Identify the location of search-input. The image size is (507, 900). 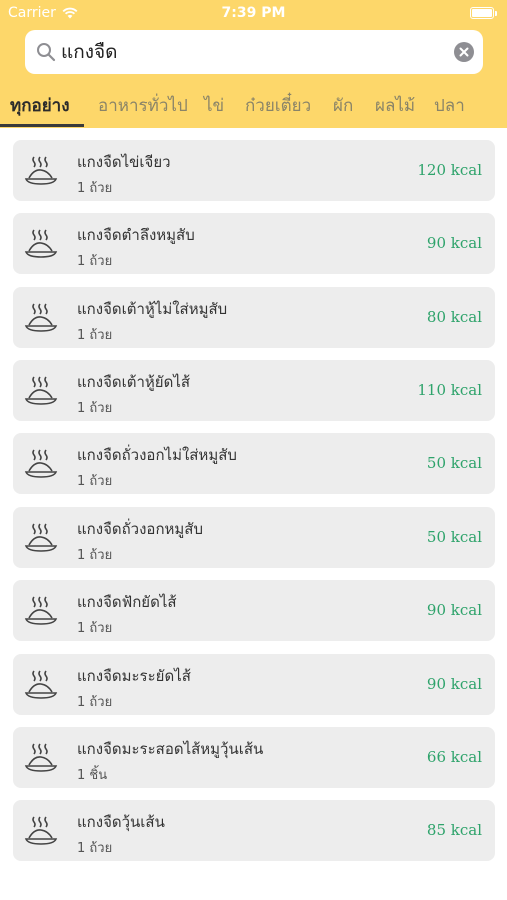
(251, 52).